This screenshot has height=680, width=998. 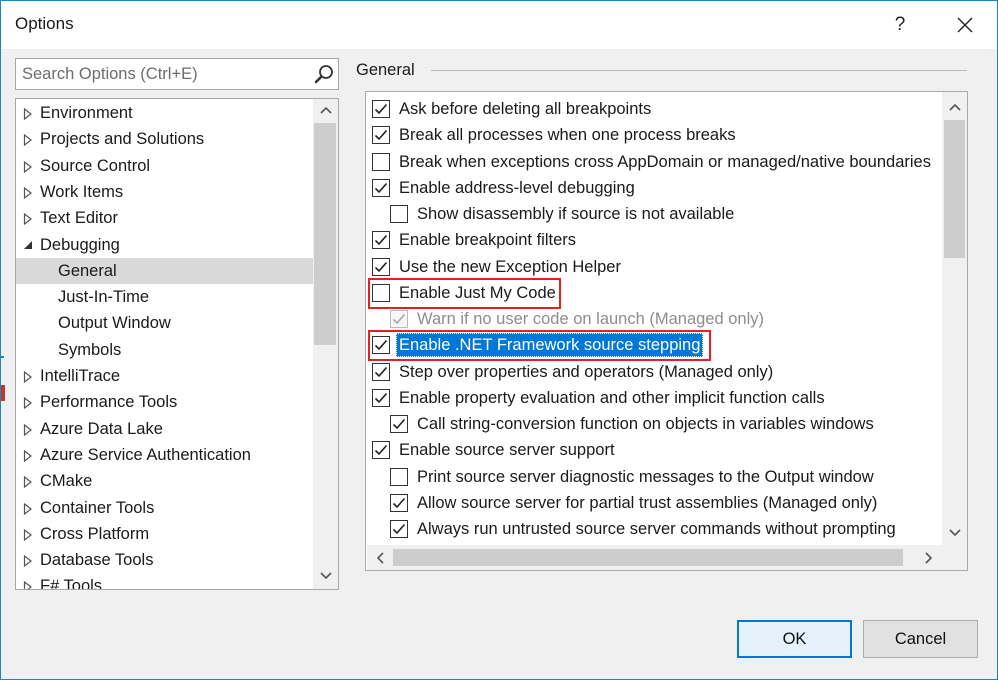 I want to click on search-icon, so click(x=324, y=74).